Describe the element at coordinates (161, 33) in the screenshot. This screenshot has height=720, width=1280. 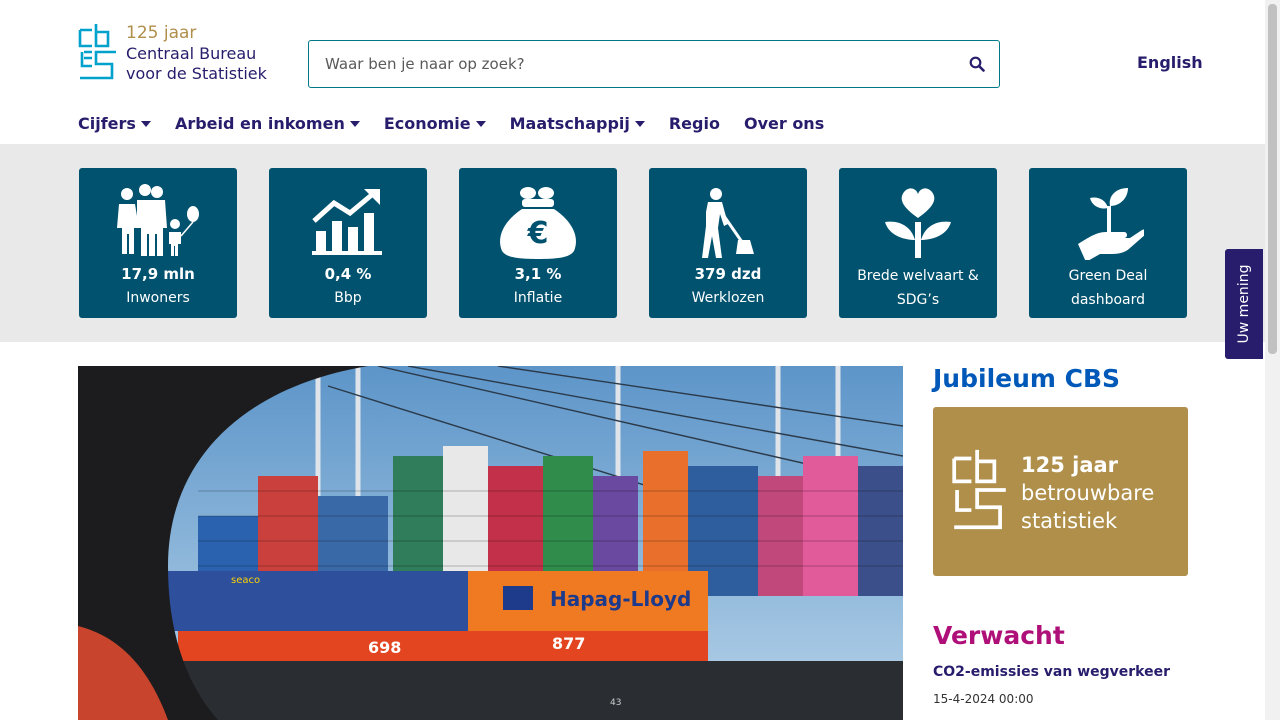
I see `logo-jaar: 125 jaar` at that location.